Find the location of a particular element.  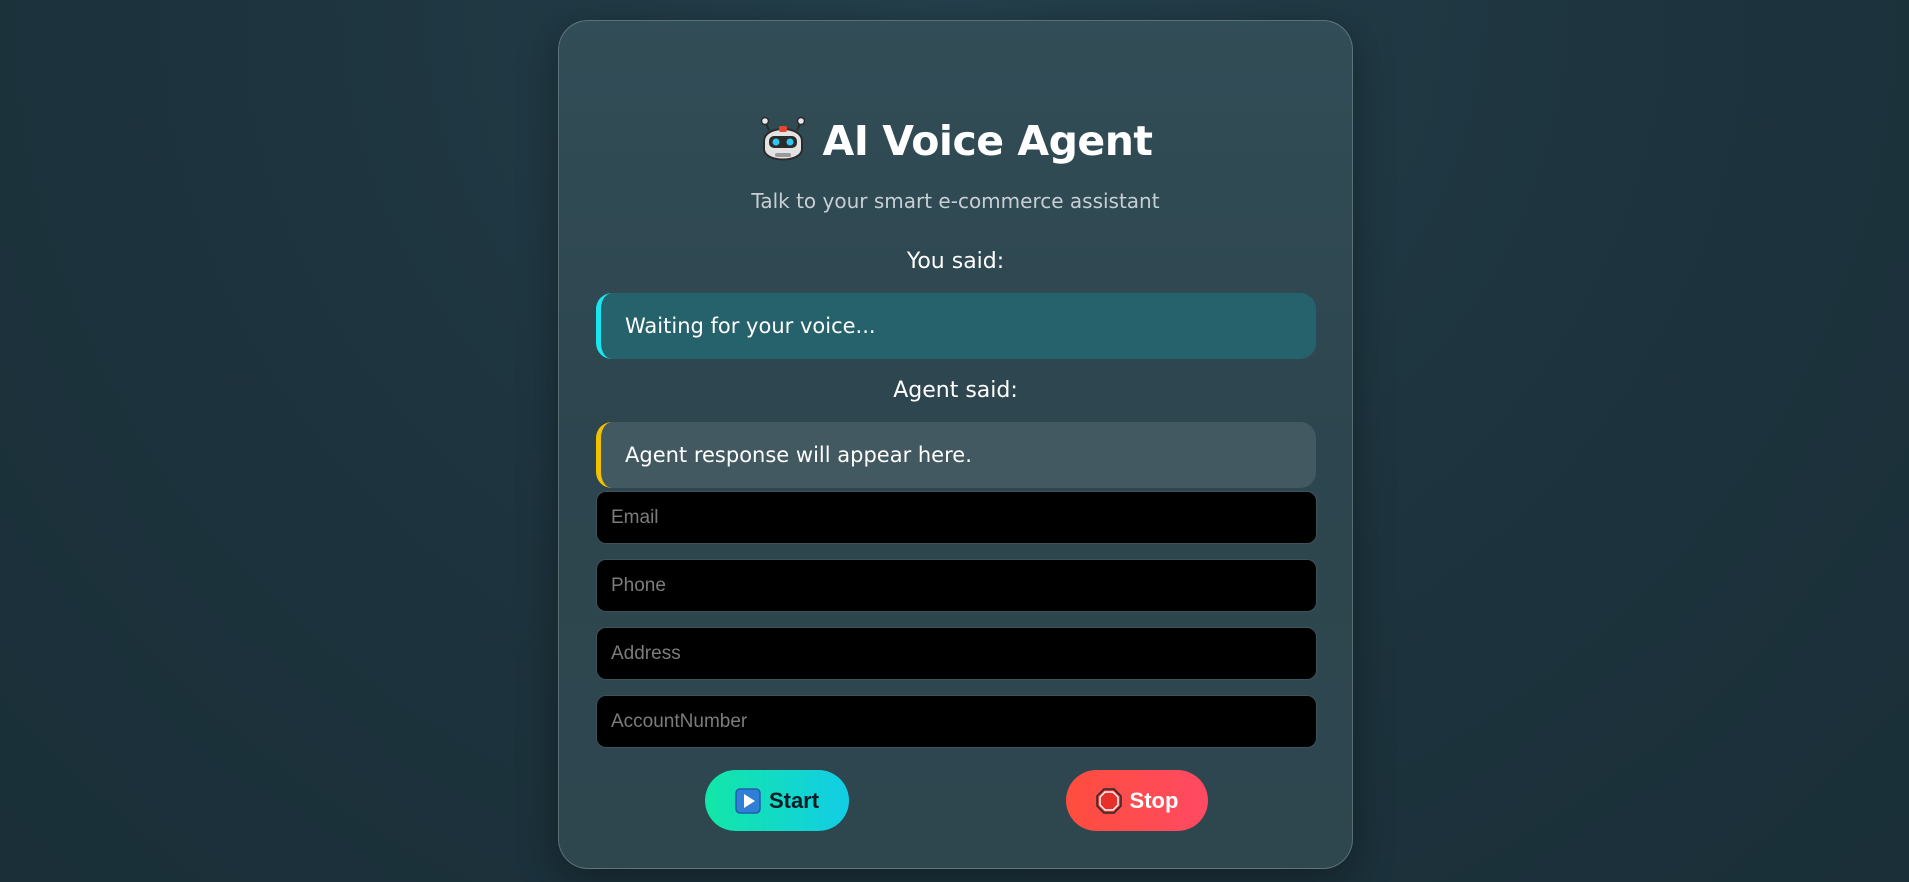

start-button-label: Start is located at coordinates (794, 800).